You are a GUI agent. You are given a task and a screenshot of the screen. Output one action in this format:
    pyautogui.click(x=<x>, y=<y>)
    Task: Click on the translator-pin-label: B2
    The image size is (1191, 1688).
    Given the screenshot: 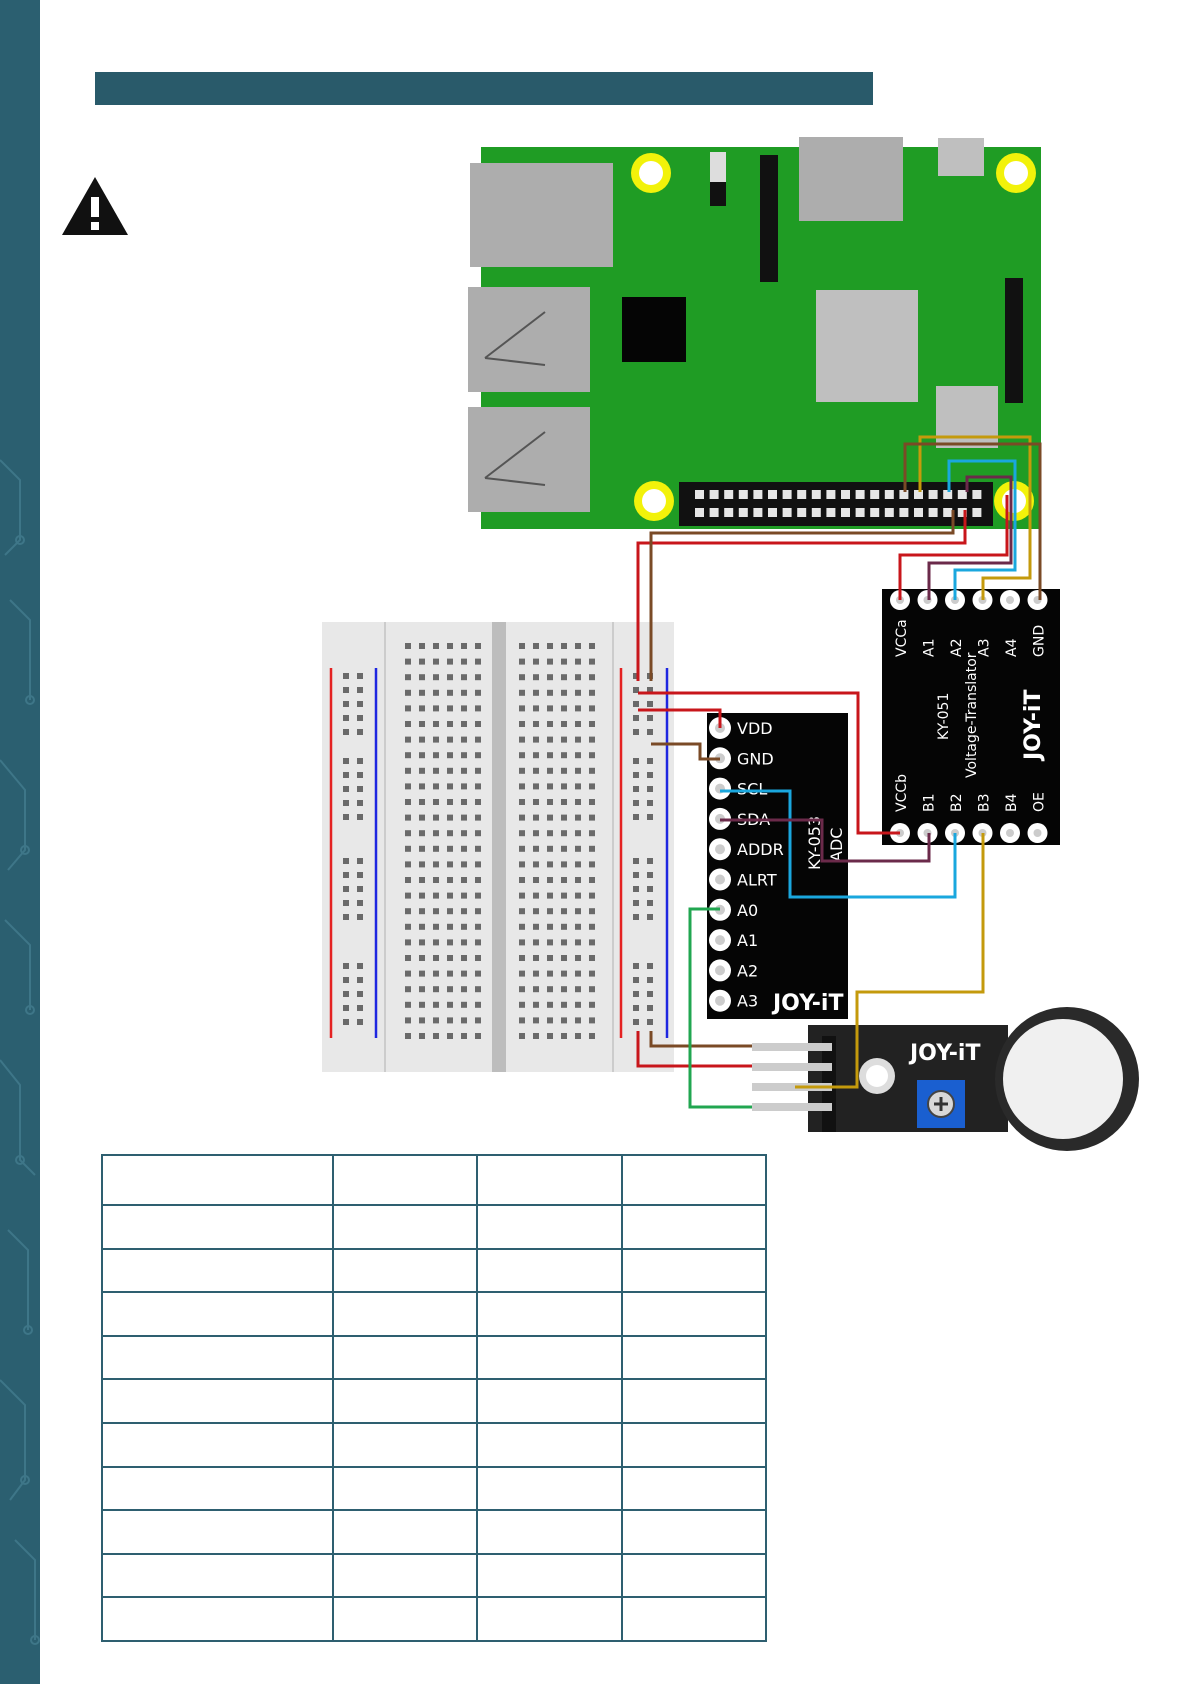 What is the action you would take?
    pyautogui.click(x=957, y=802)
    